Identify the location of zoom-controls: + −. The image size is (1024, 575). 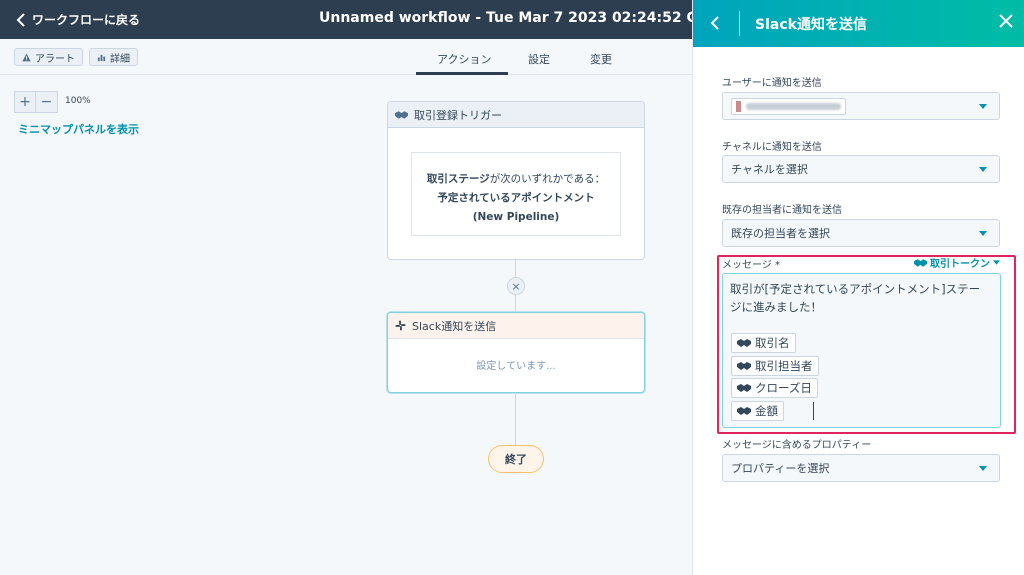
(36, 102).